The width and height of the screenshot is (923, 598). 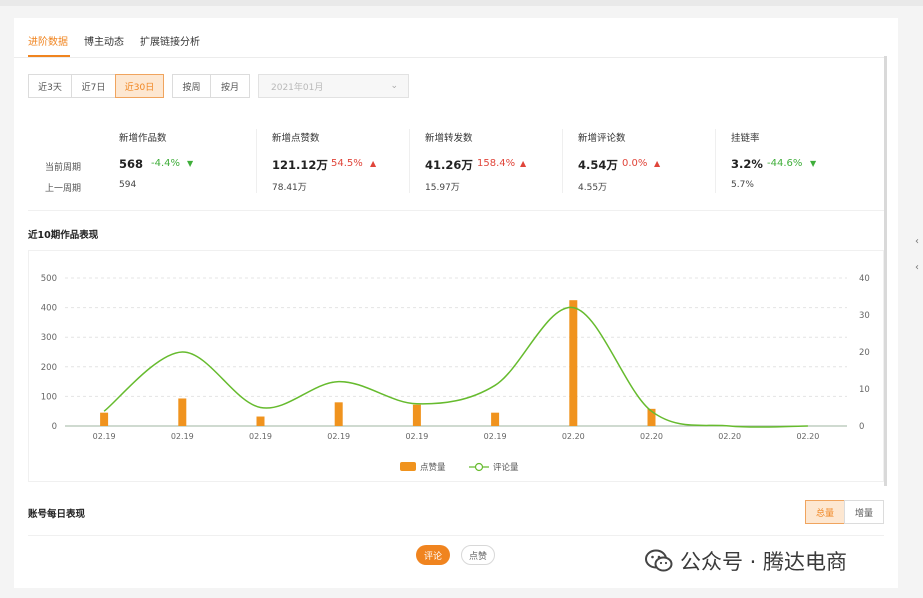 What do you see at coordinates (50, 86) in the screenshot?
I see `range-3d-button: 近3天` at bounding box center [50, 86].